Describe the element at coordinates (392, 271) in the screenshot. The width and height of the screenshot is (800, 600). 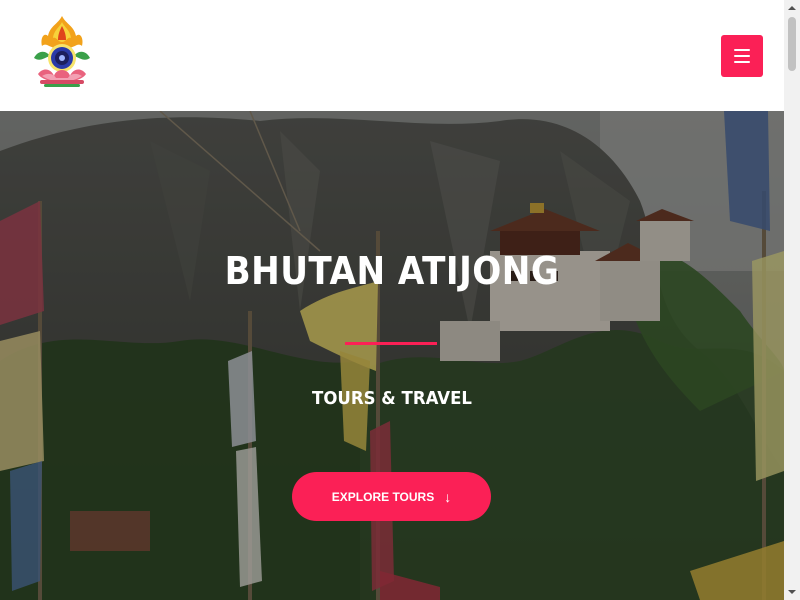
I see `hero-title: BHUTAN ATIJONG` at that location.